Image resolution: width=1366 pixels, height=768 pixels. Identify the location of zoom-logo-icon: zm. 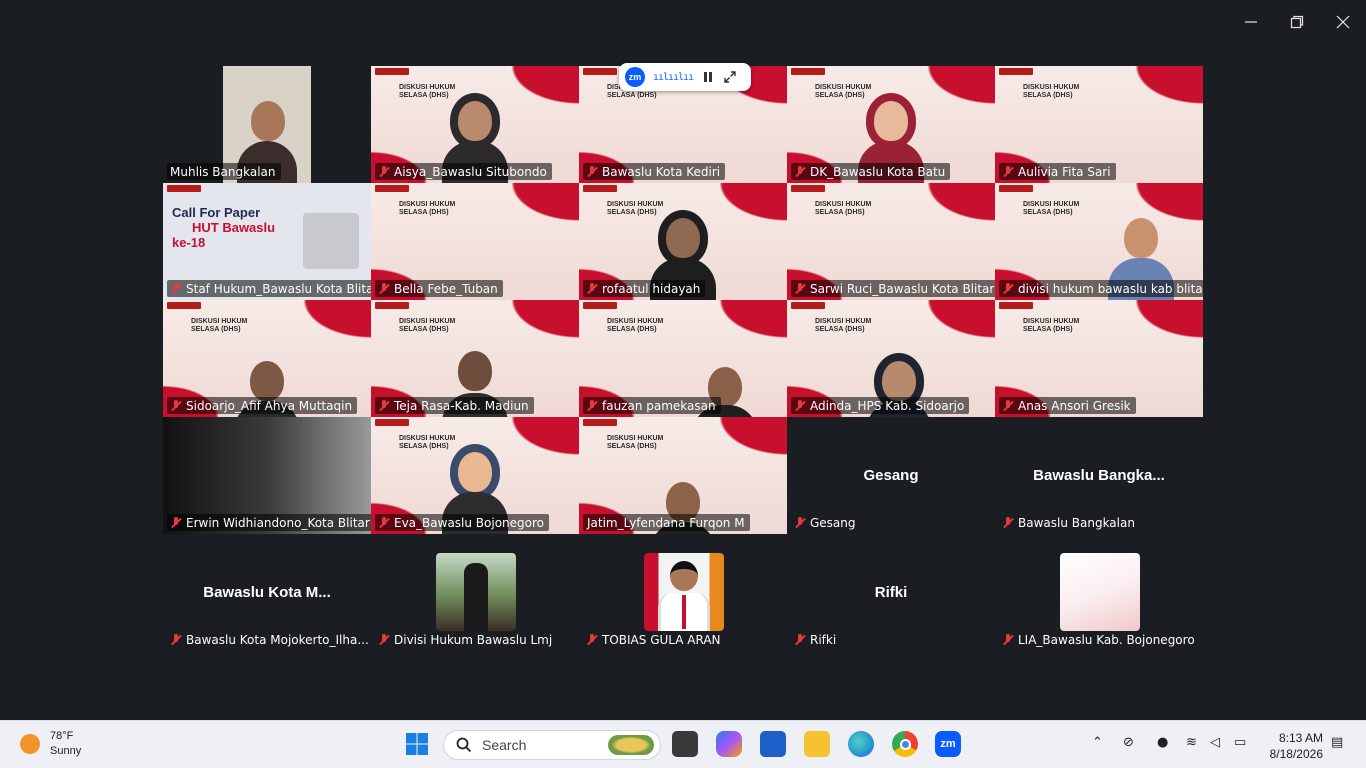
(635, 77).